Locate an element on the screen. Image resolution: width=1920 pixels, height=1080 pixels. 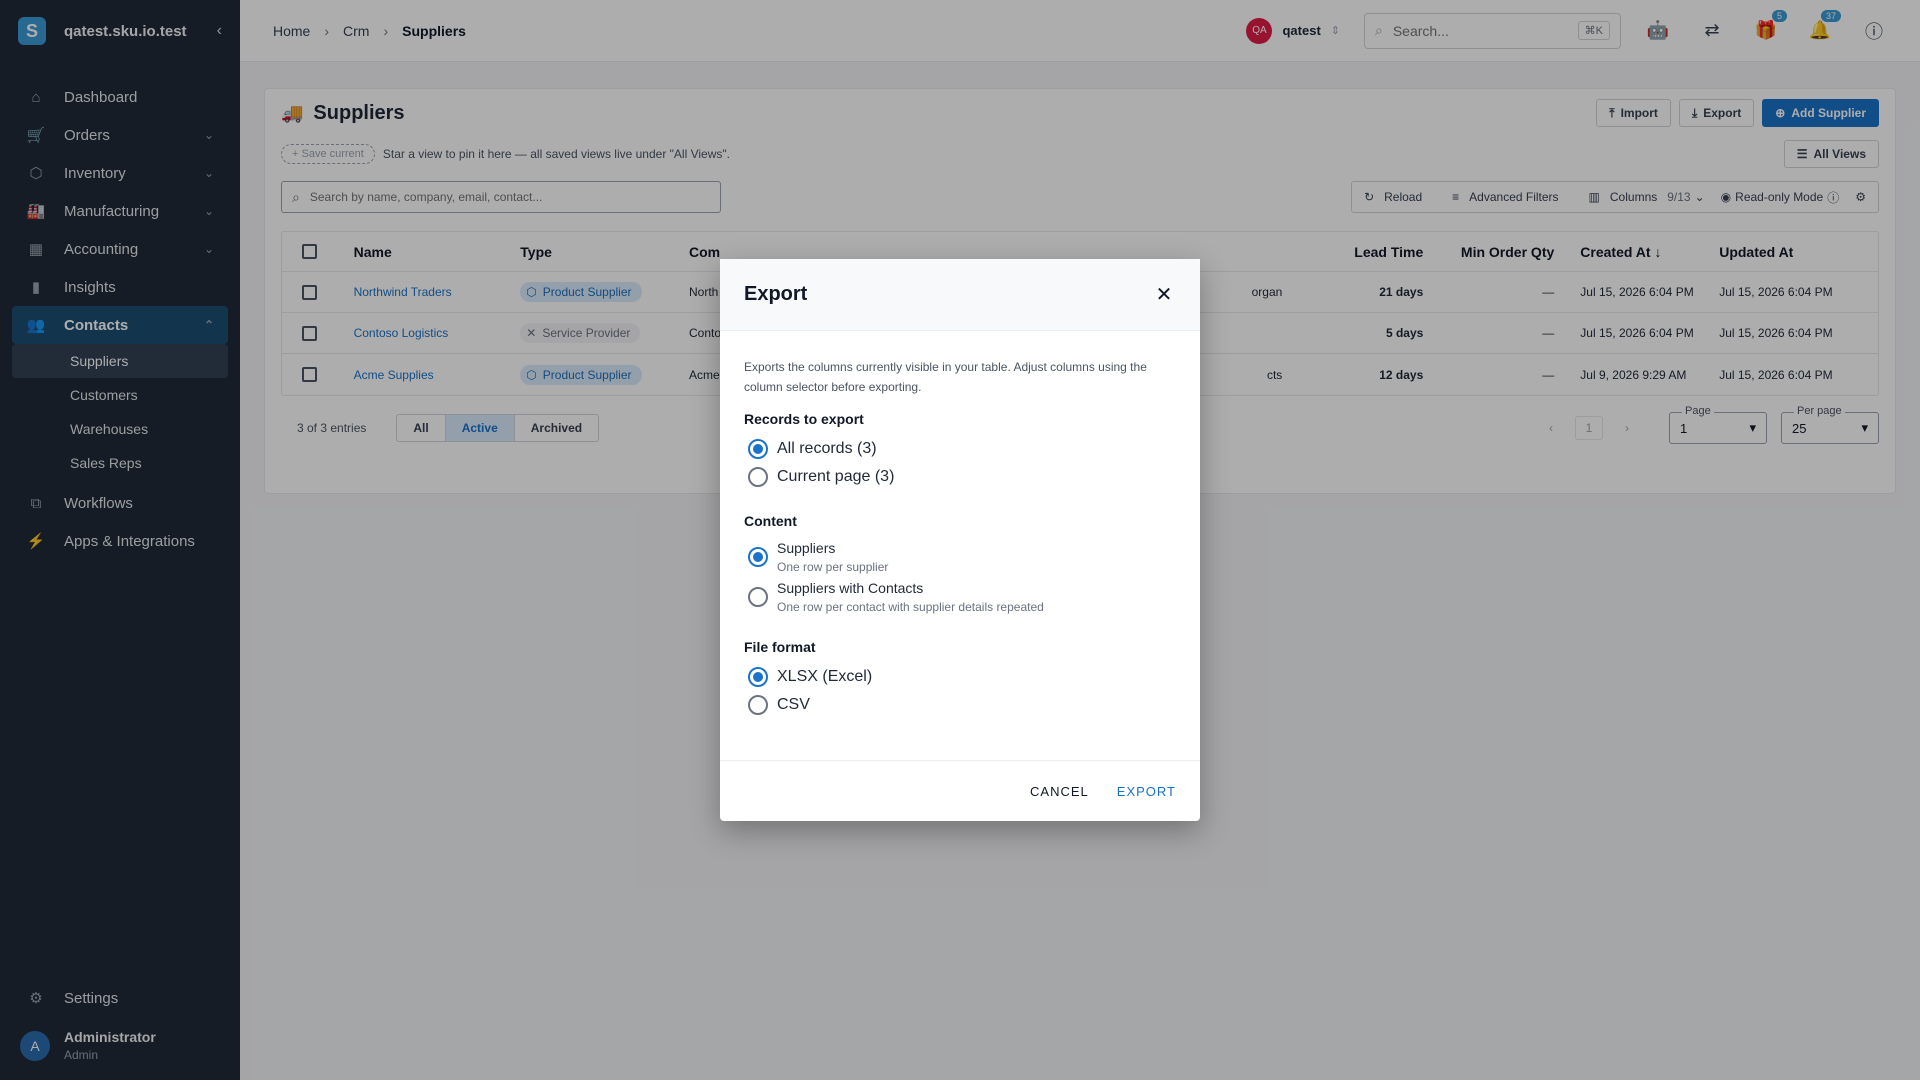
records-label: Records to export is located at coordinates (804, 419).